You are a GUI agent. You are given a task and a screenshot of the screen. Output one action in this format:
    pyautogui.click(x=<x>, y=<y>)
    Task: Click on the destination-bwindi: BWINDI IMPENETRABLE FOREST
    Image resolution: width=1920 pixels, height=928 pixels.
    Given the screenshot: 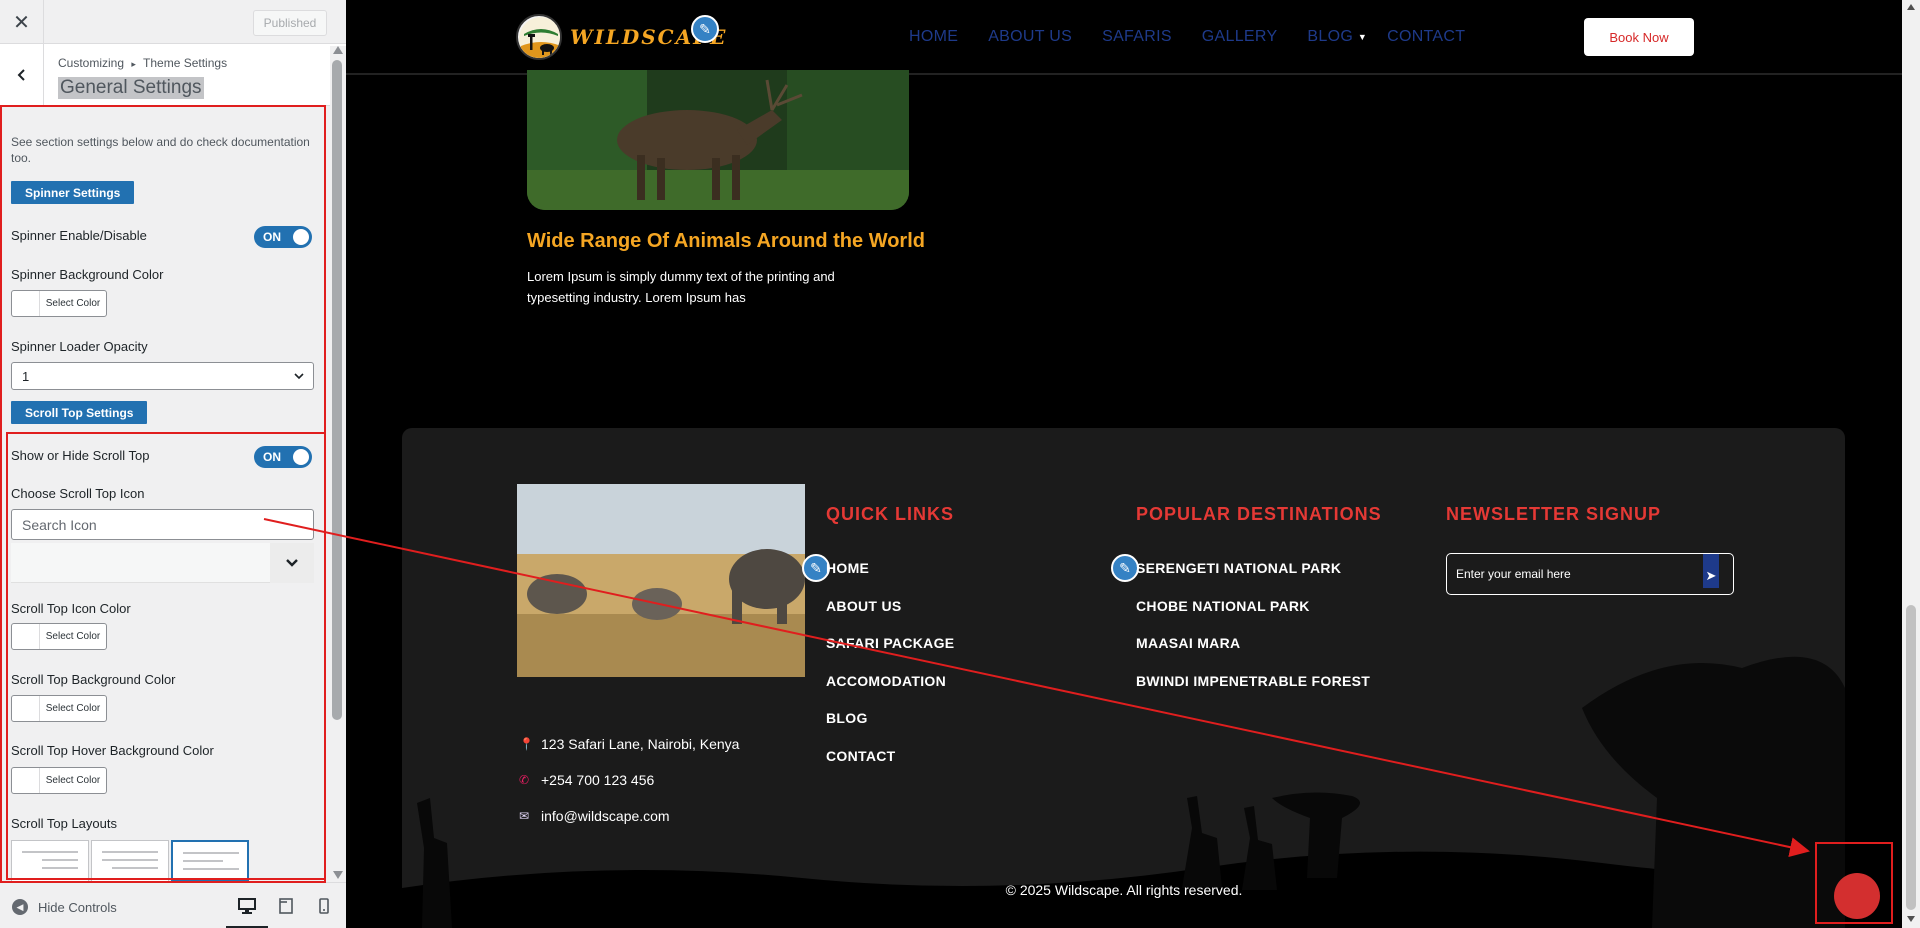 What is the action you would take?
    pyautogui.click(x=1253, y=681)
    